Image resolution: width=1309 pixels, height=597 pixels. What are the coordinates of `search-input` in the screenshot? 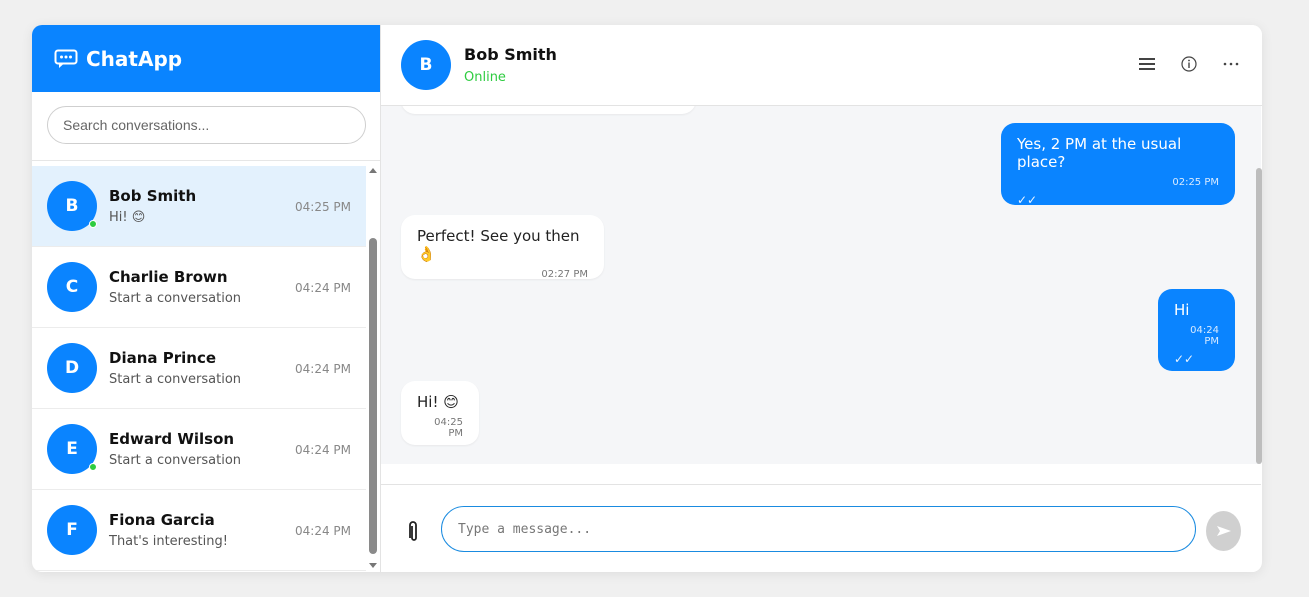 It's located at (206, 125).